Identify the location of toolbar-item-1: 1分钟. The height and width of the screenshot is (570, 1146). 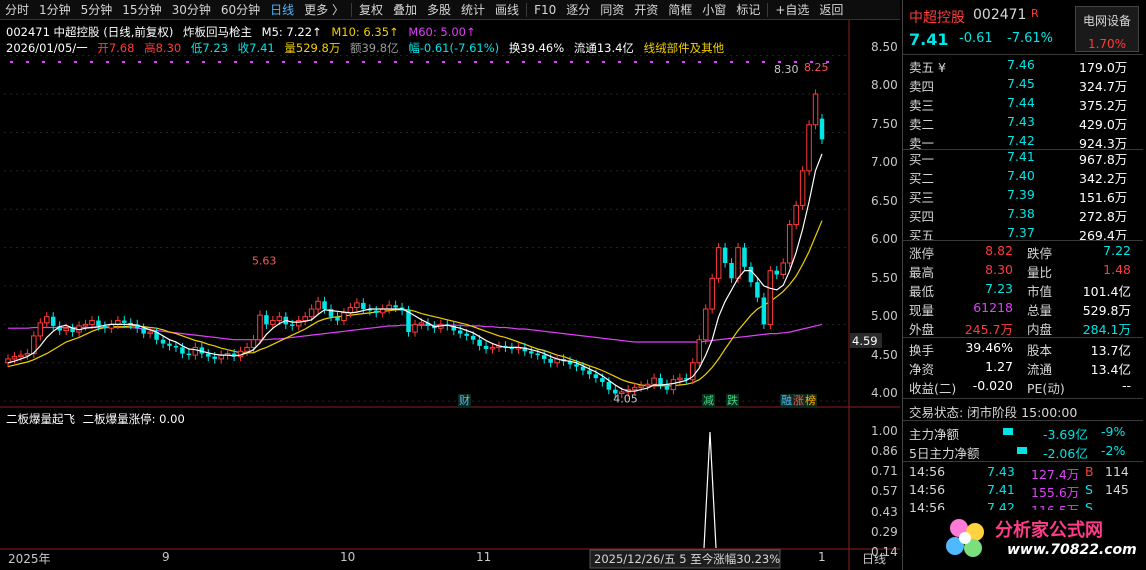
(55, 10).